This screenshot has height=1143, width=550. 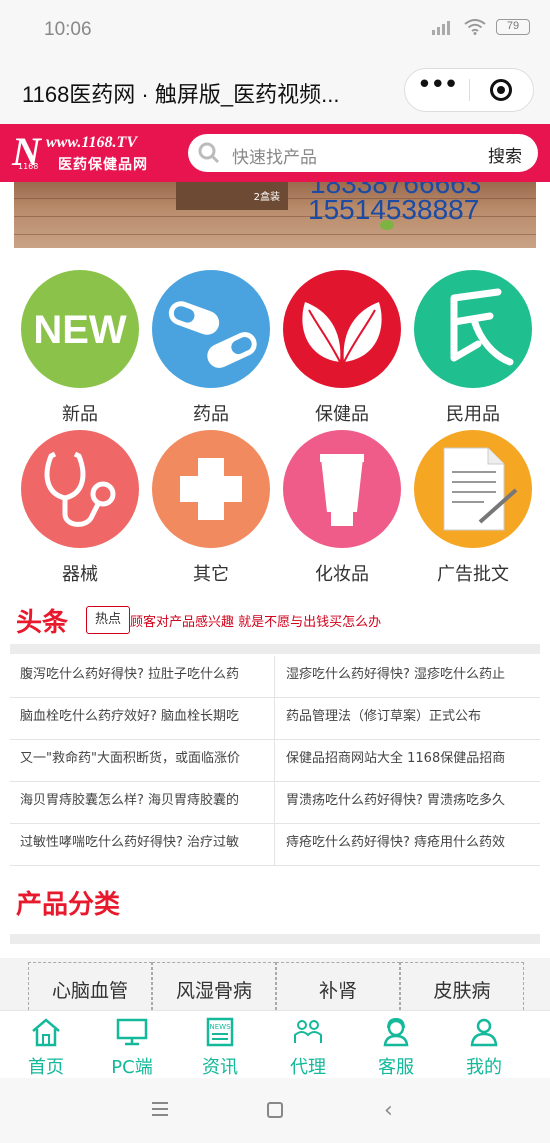 I want to click on nav-home: 首页, so click(x=46, y=1045).